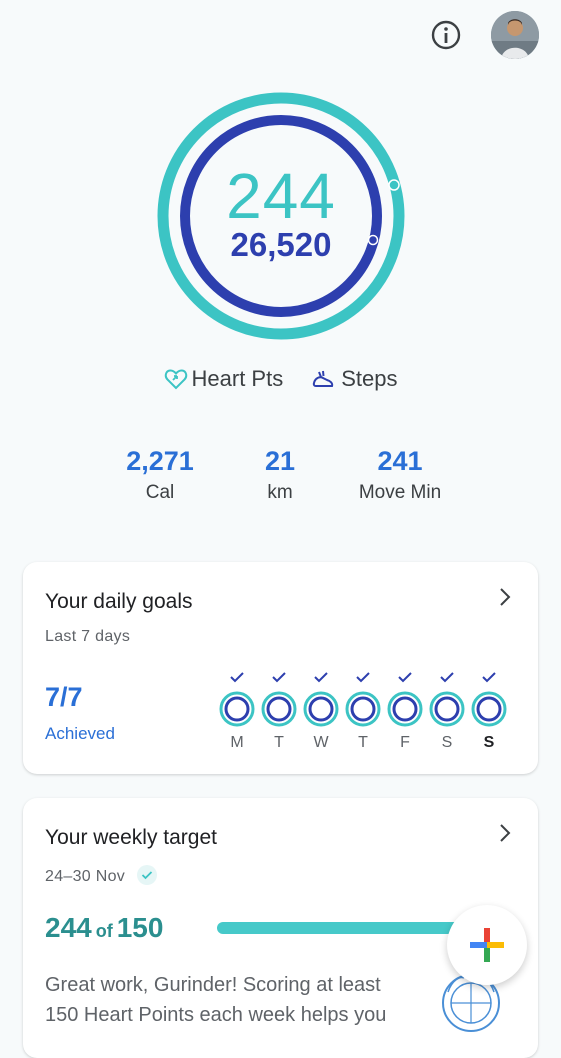 The width and height of the screenshot is (561, 1058). I want to click on stat-value: 241, so click(400, 461).